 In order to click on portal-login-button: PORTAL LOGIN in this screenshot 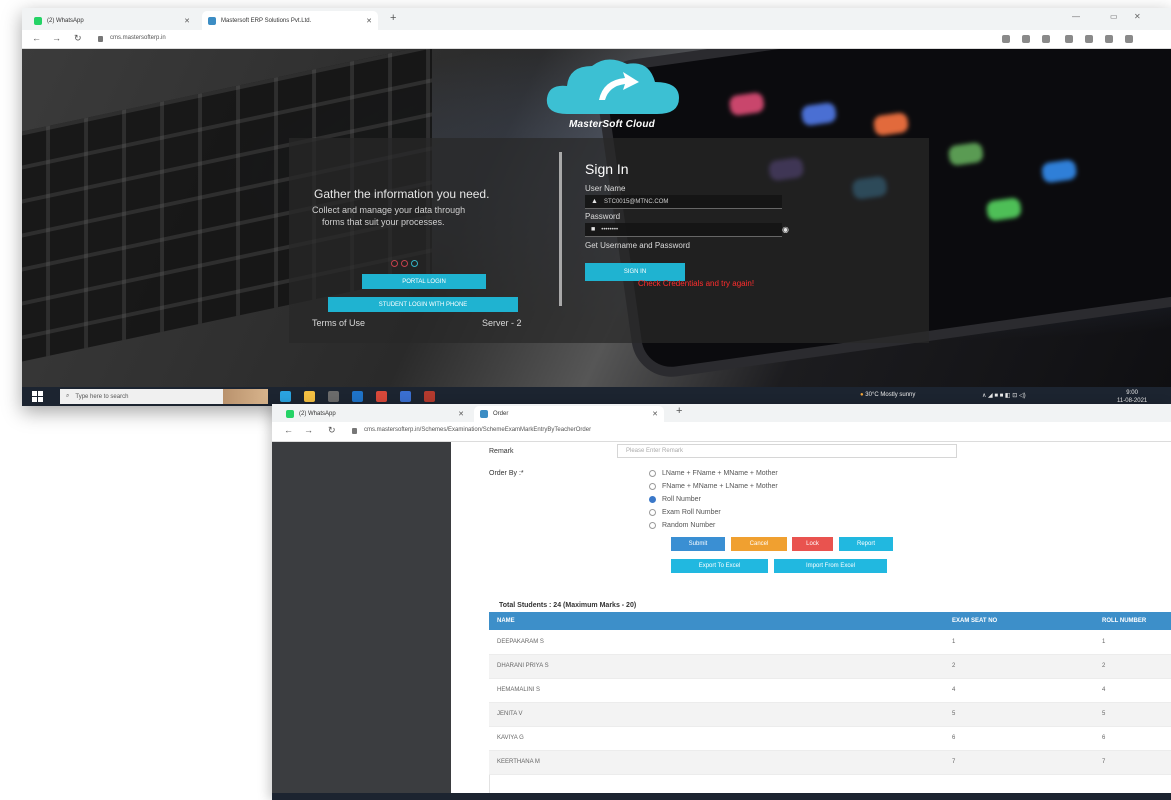, I will do `click(424, 281)`.